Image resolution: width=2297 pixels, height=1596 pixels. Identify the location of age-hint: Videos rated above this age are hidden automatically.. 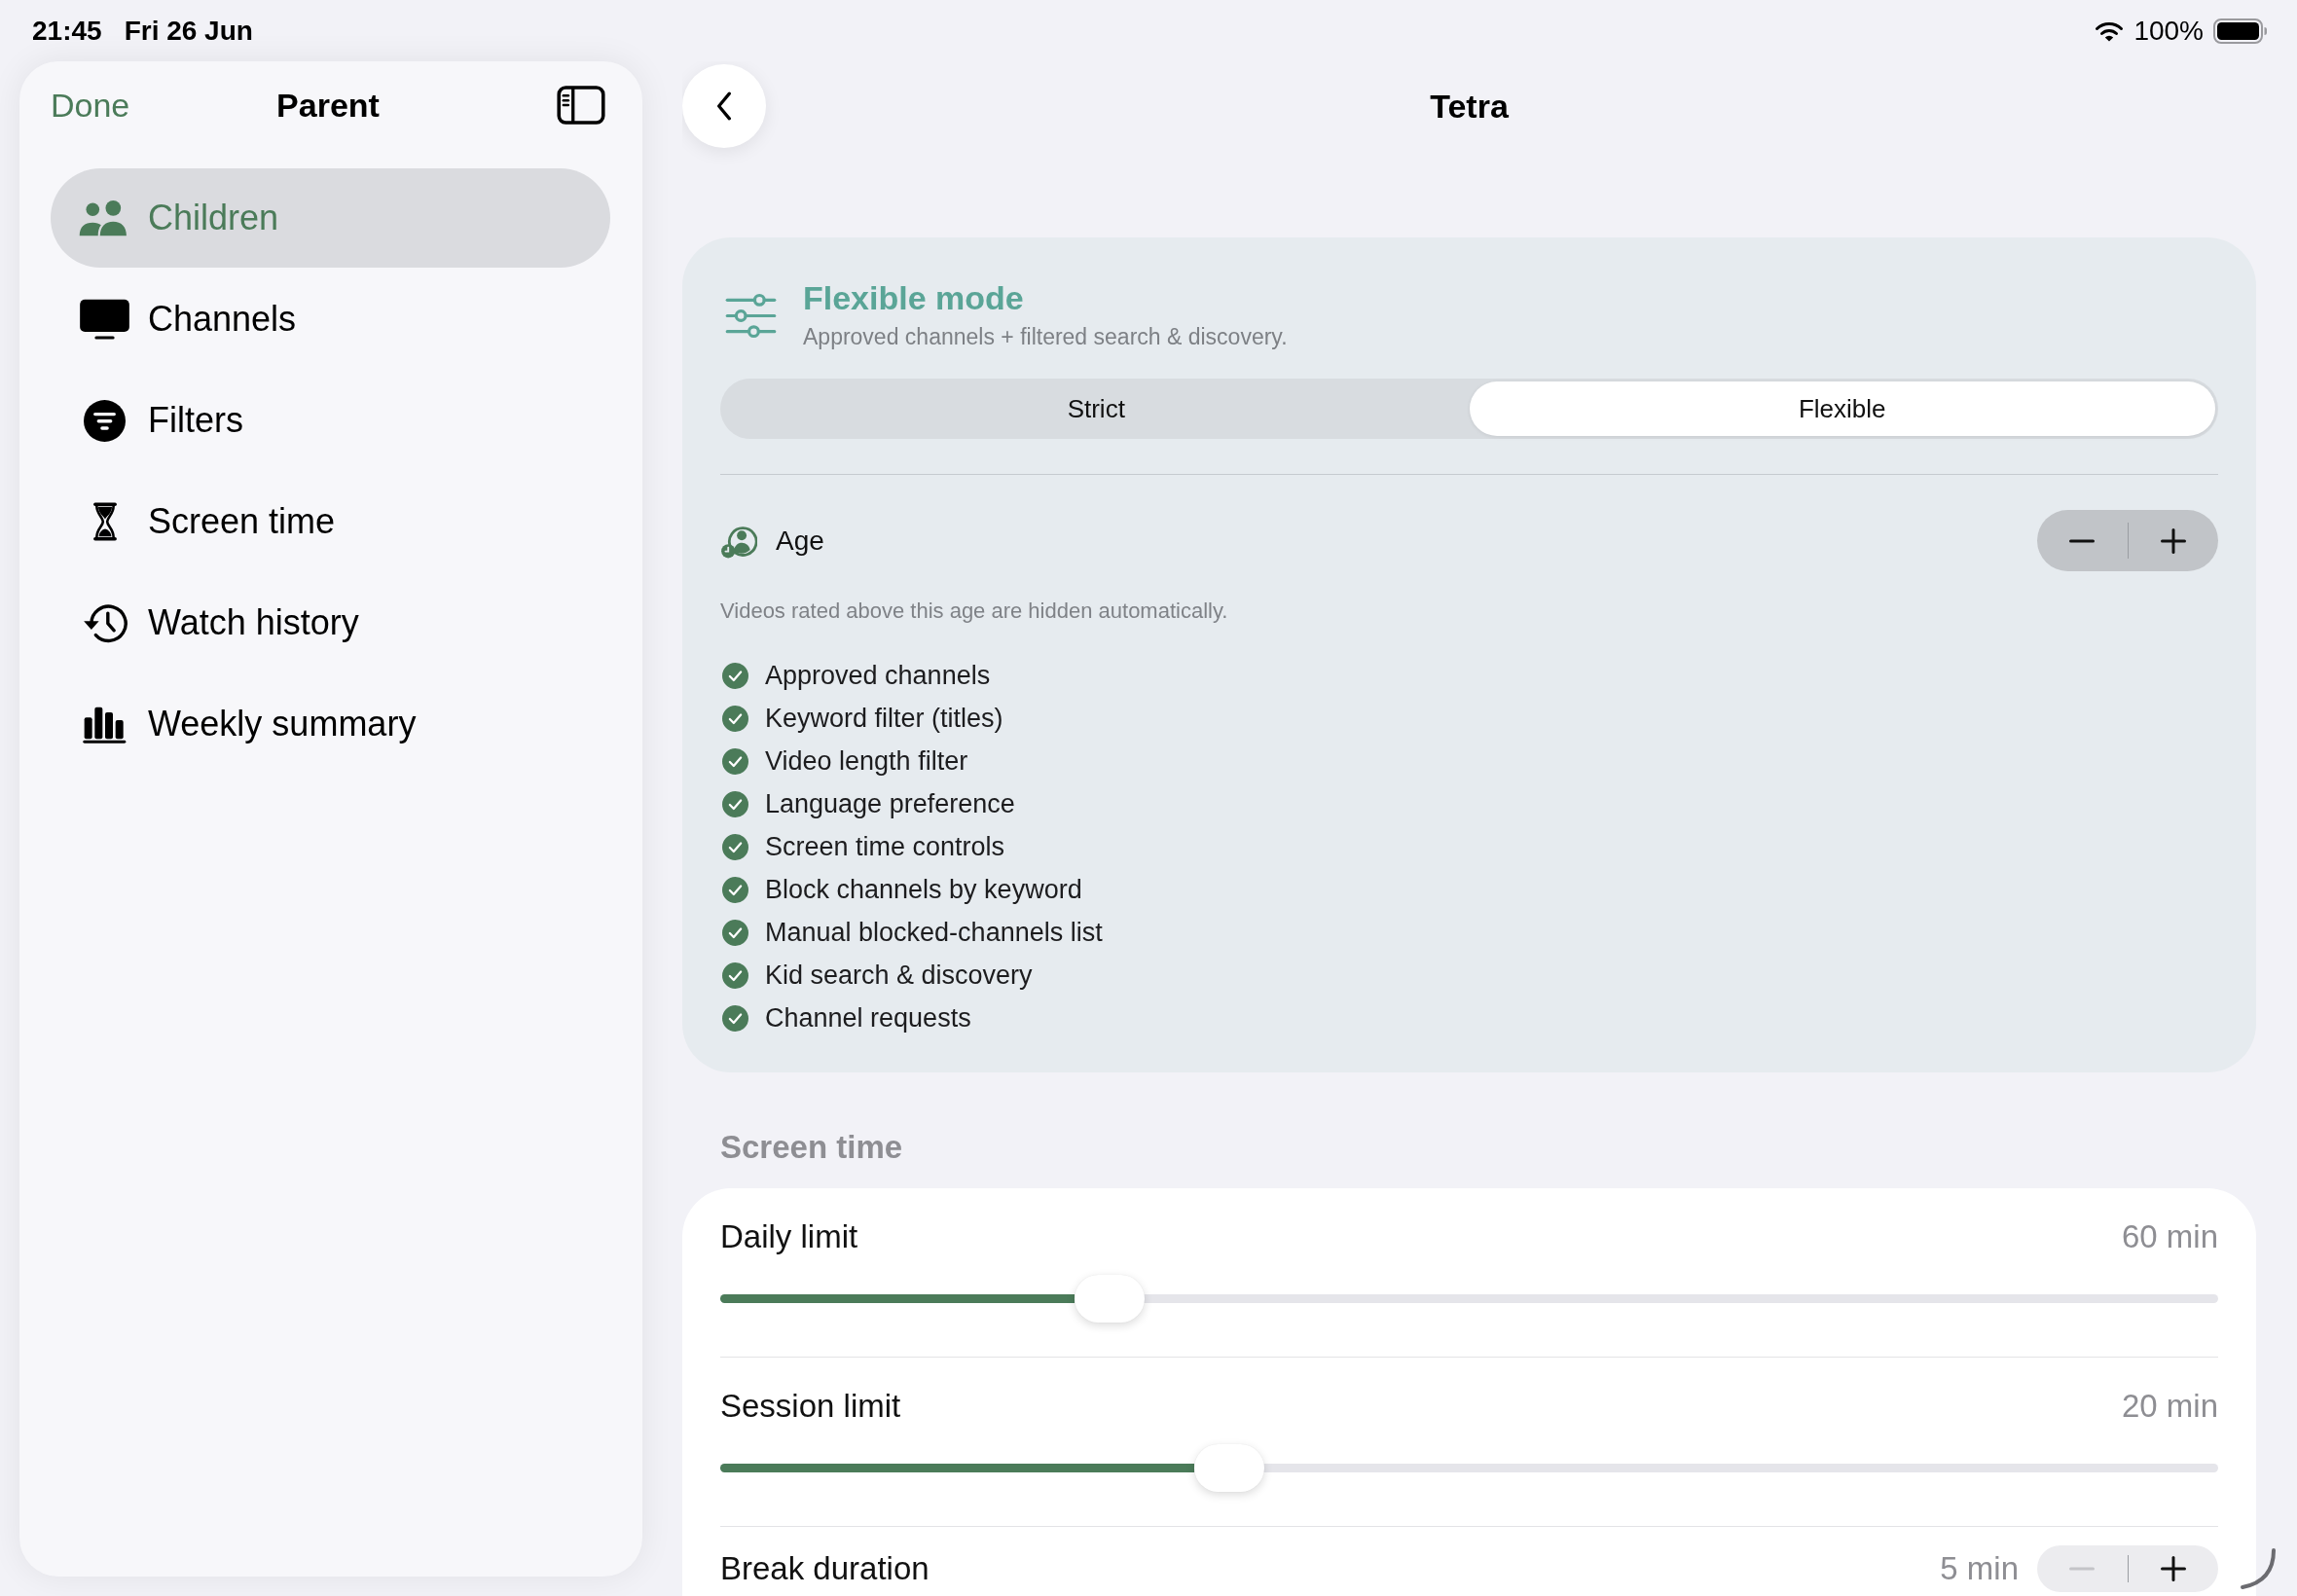
(974, 611).